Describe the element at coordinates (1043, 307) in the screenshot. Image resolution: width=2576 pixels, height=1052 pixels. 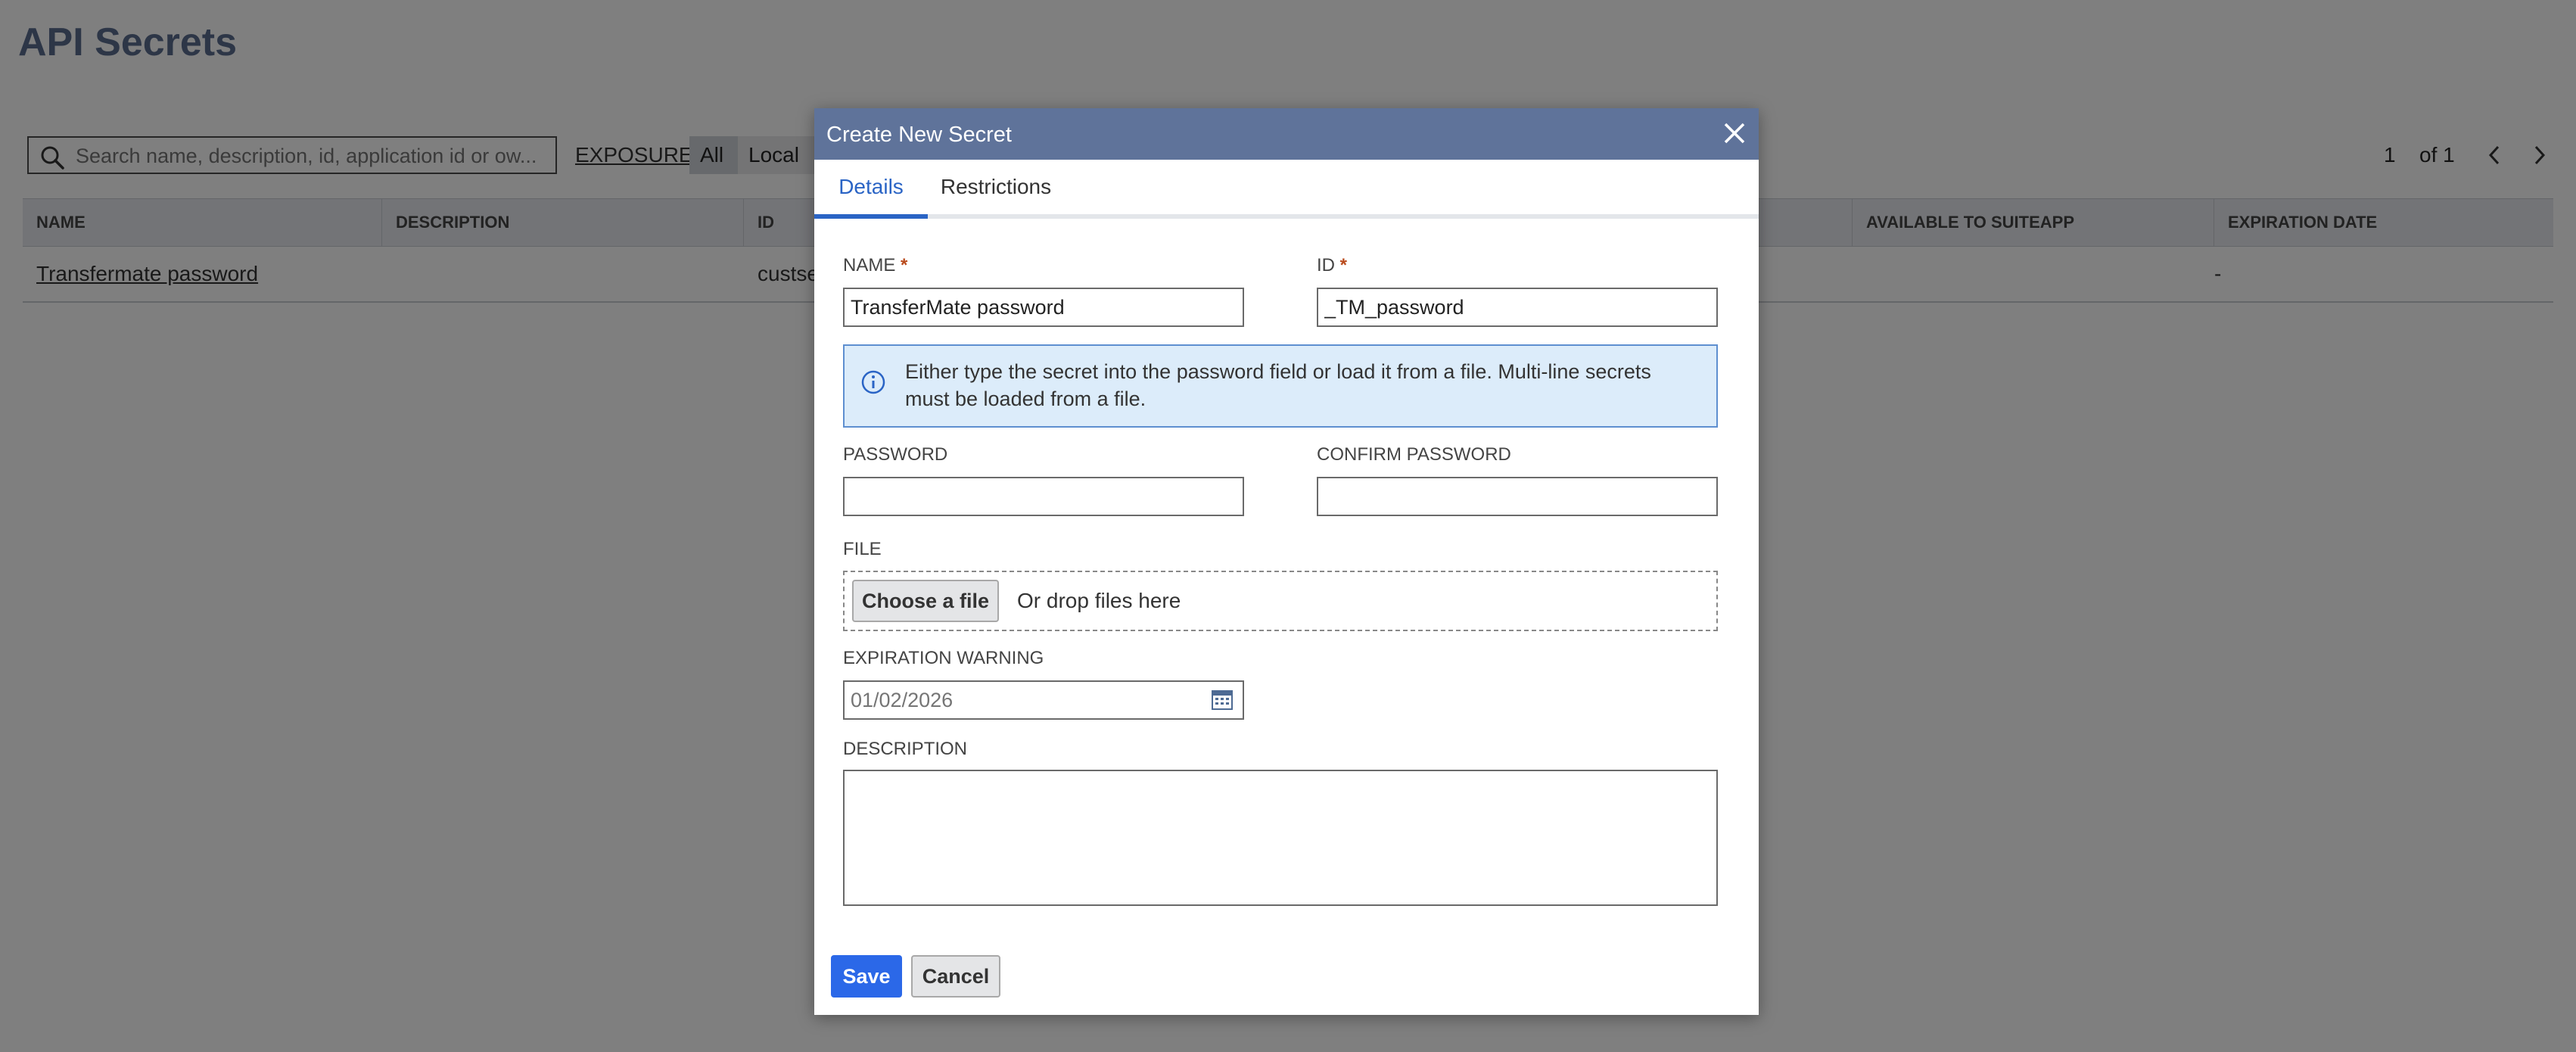
I see `name-input` at that location.